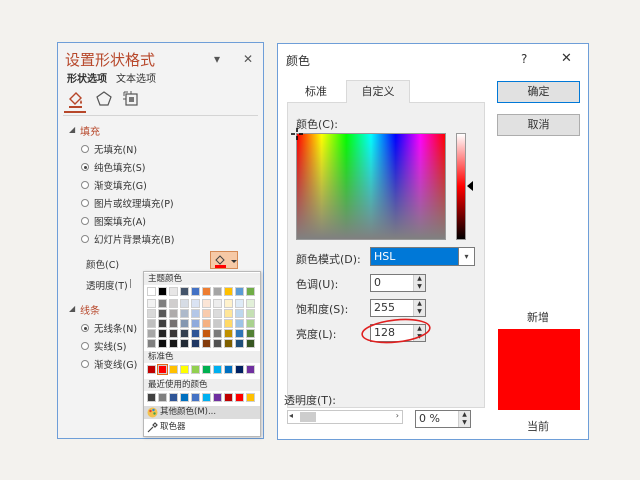 The height and width of the screenshot is (480, 640). I want to click on radio-no-line, so click(85, 328).